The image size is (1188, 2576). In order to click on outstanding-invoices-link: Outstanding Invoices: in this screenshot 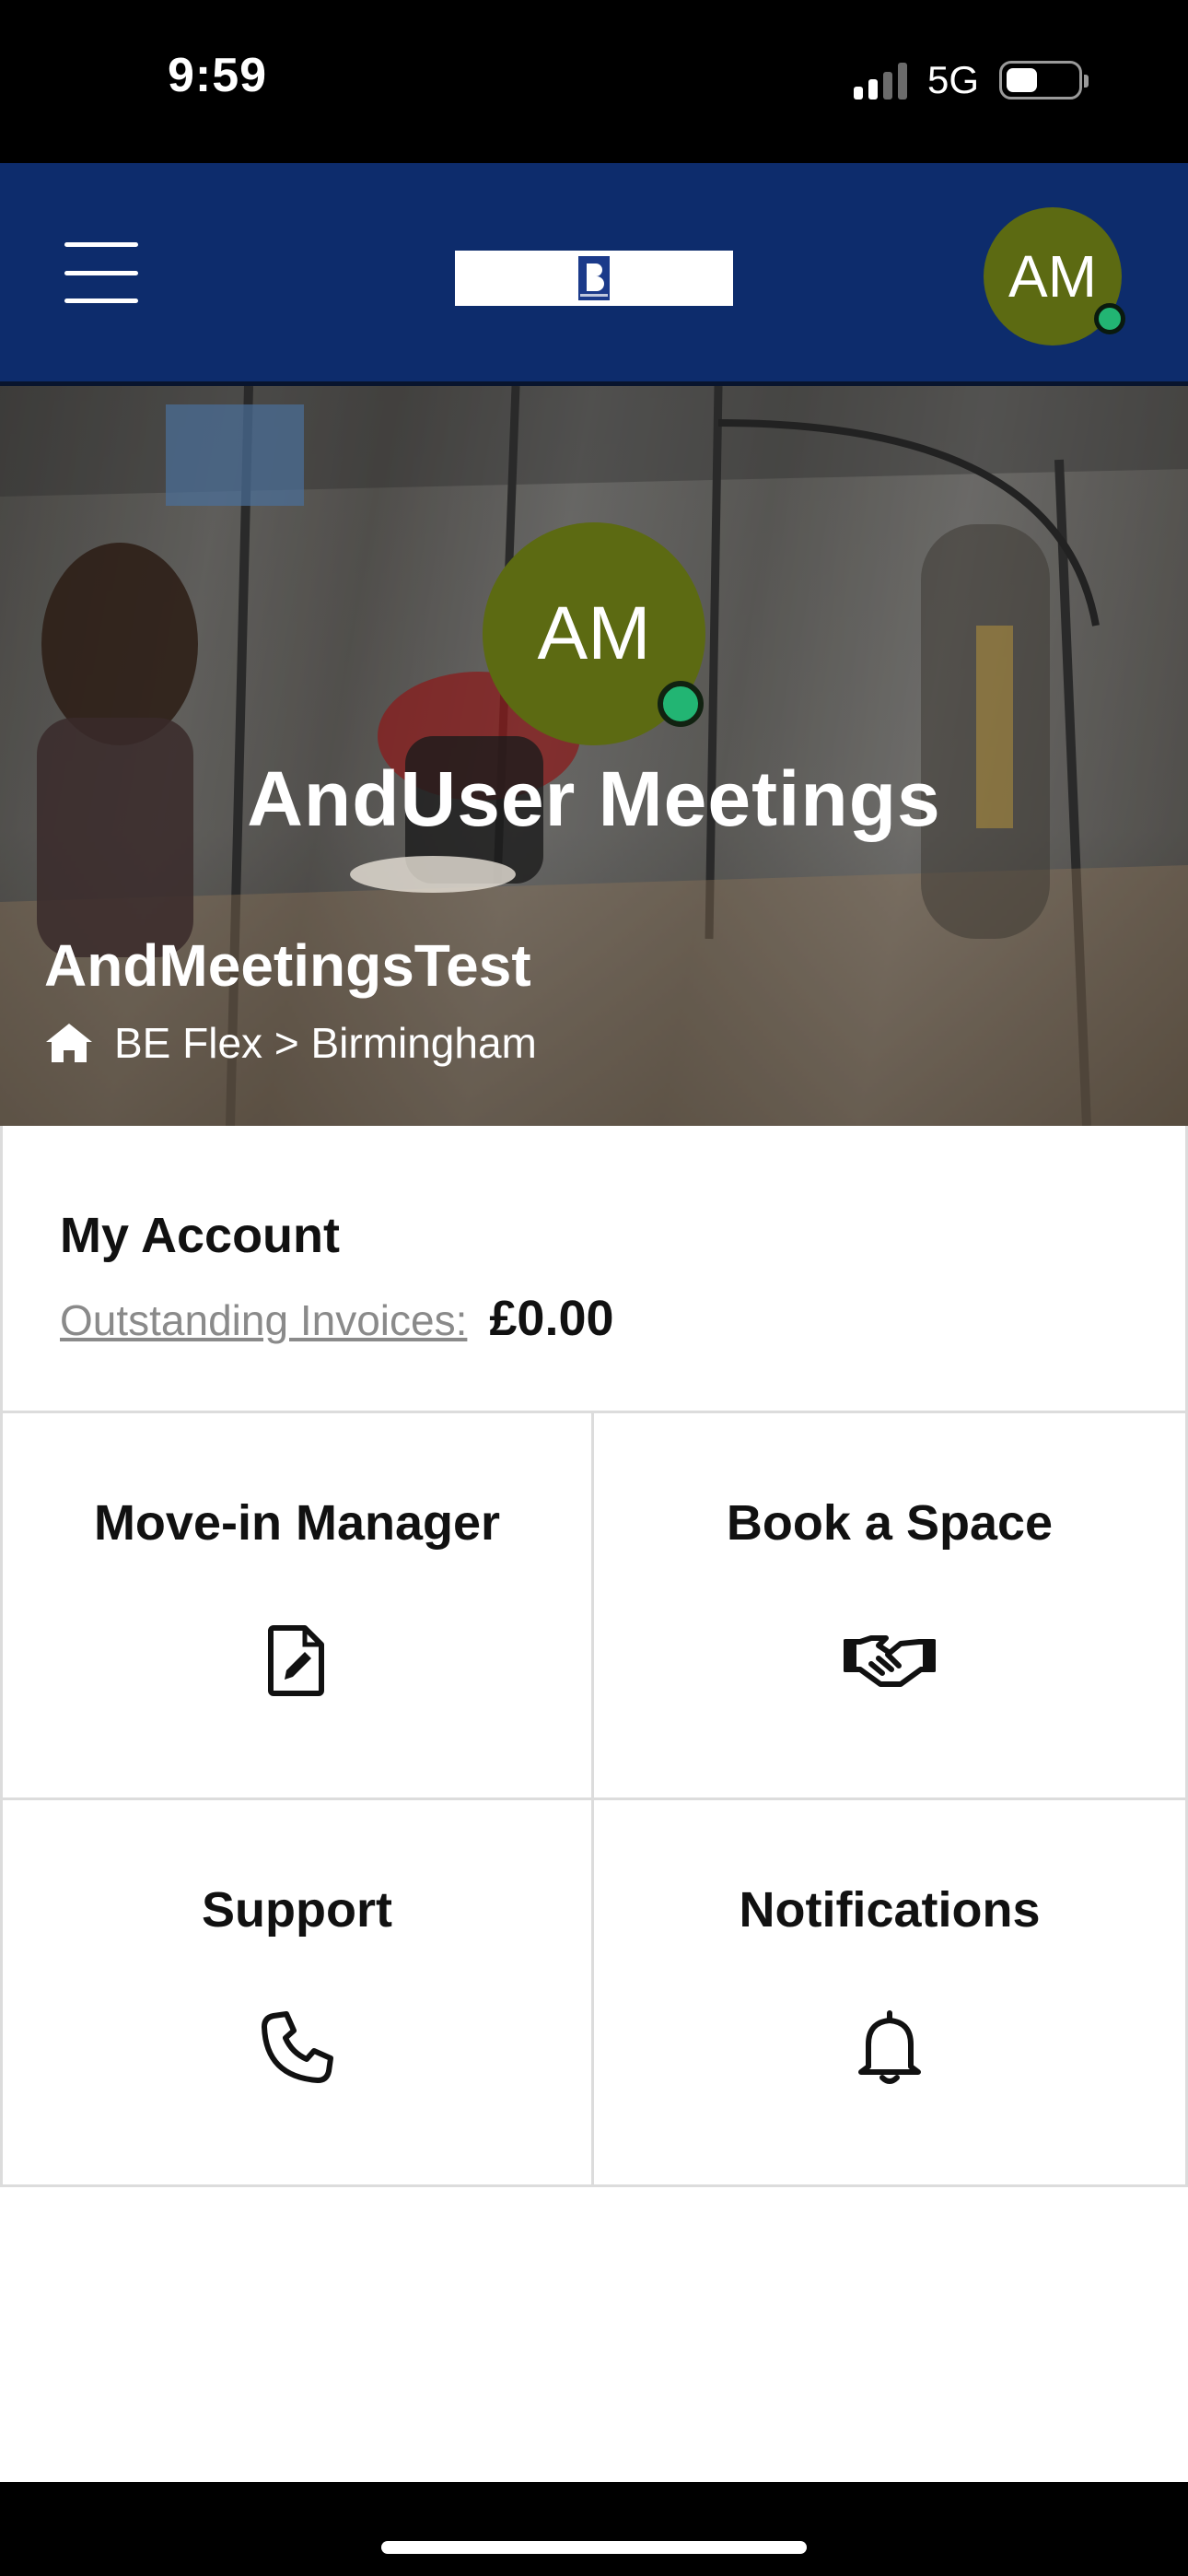, I will do `click(263, 1320)`.